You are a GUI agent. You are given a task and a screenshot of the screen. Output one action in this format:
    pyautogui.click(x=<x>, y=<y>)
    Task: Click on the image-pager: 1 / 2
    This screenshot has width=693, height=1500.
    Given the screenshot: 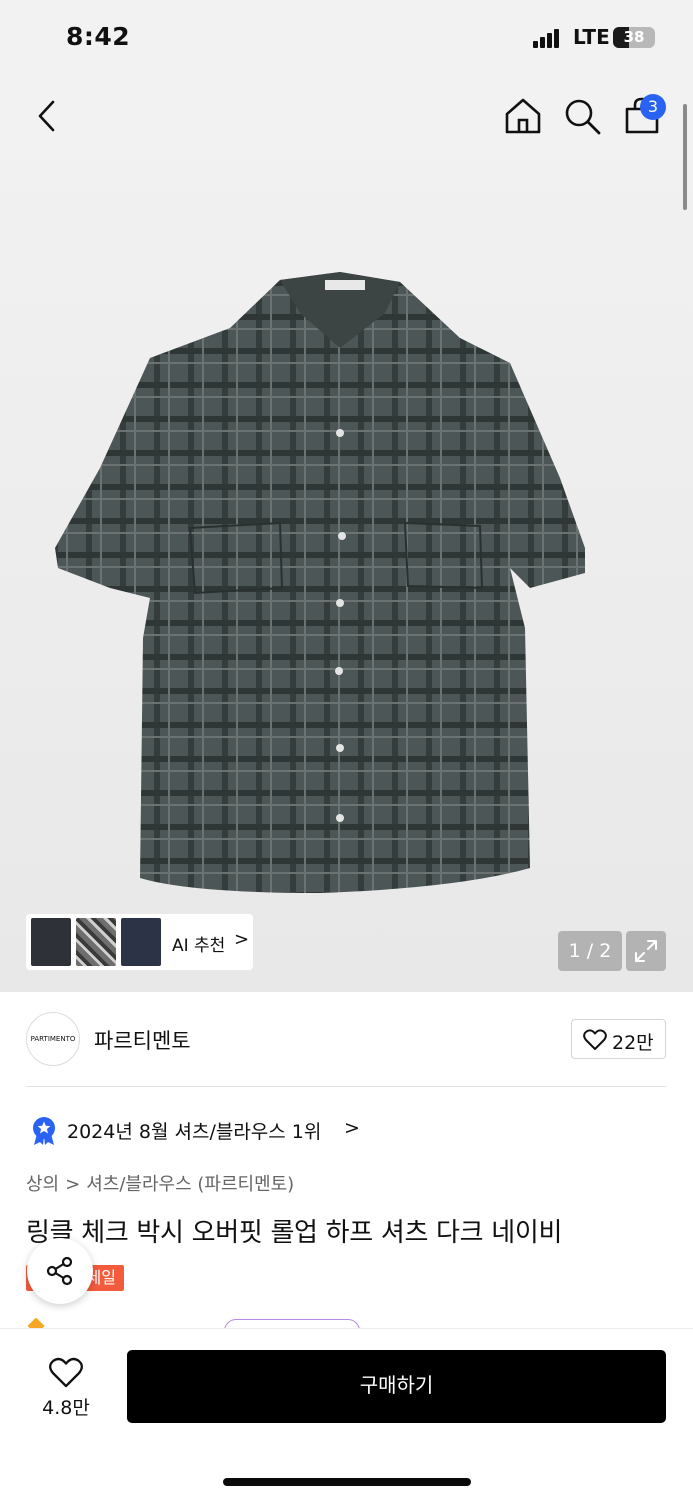 What is the action you would take?
    pyautogui.click(x=590, y=951)
    